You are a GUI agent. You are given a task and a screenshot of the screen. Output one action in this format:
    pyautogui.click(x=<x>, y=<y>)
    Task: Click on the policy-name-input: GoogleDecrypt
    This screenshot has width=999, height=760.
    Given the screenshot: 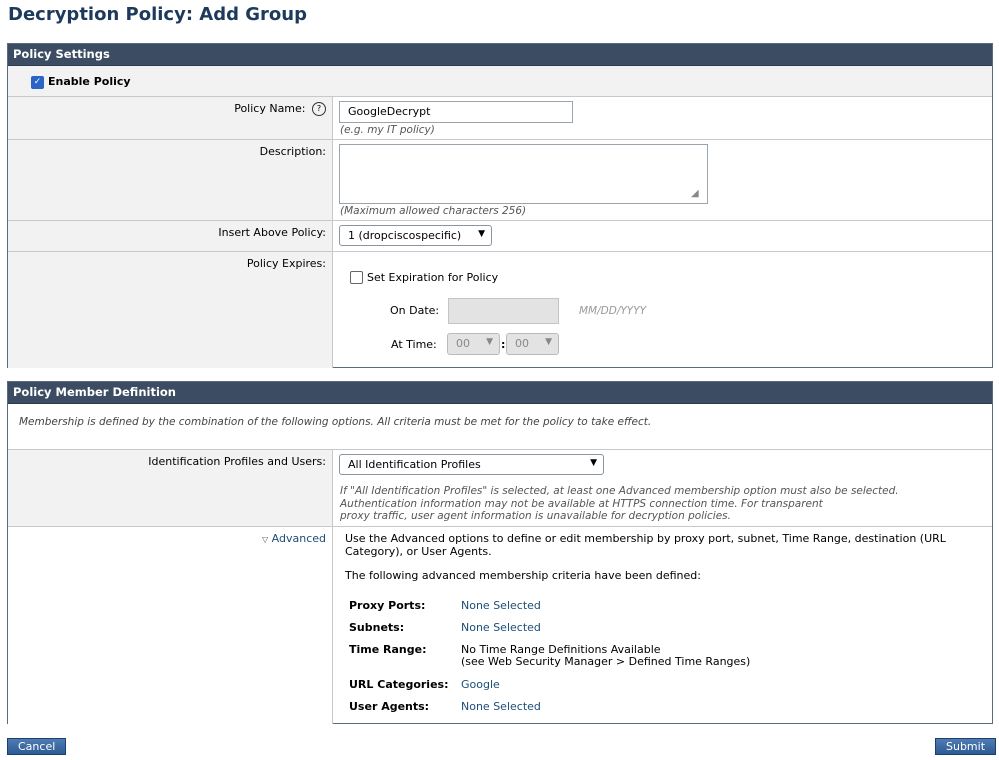 What is the action you would take?
    pyautogui.click(x=456, y=112)
    